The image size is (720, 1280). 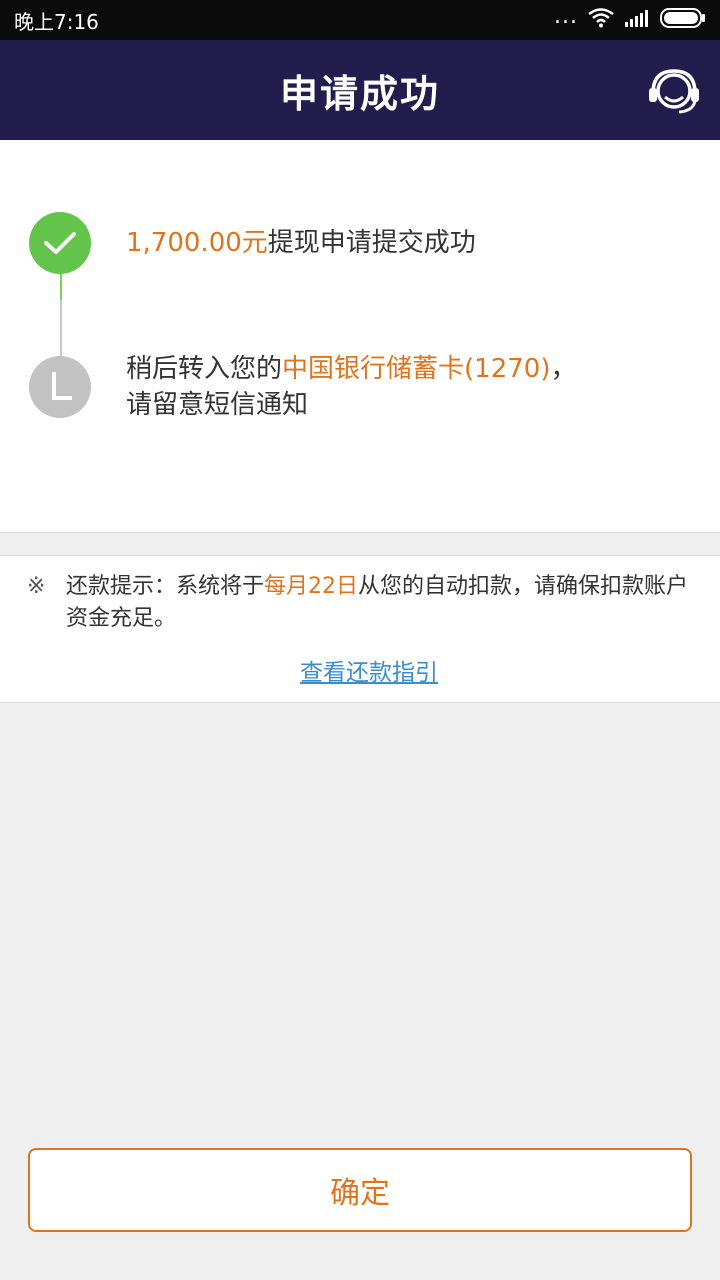 I want to click on bank-card: 中国银行储蓄卡(1270), so click(x=416, y=369).